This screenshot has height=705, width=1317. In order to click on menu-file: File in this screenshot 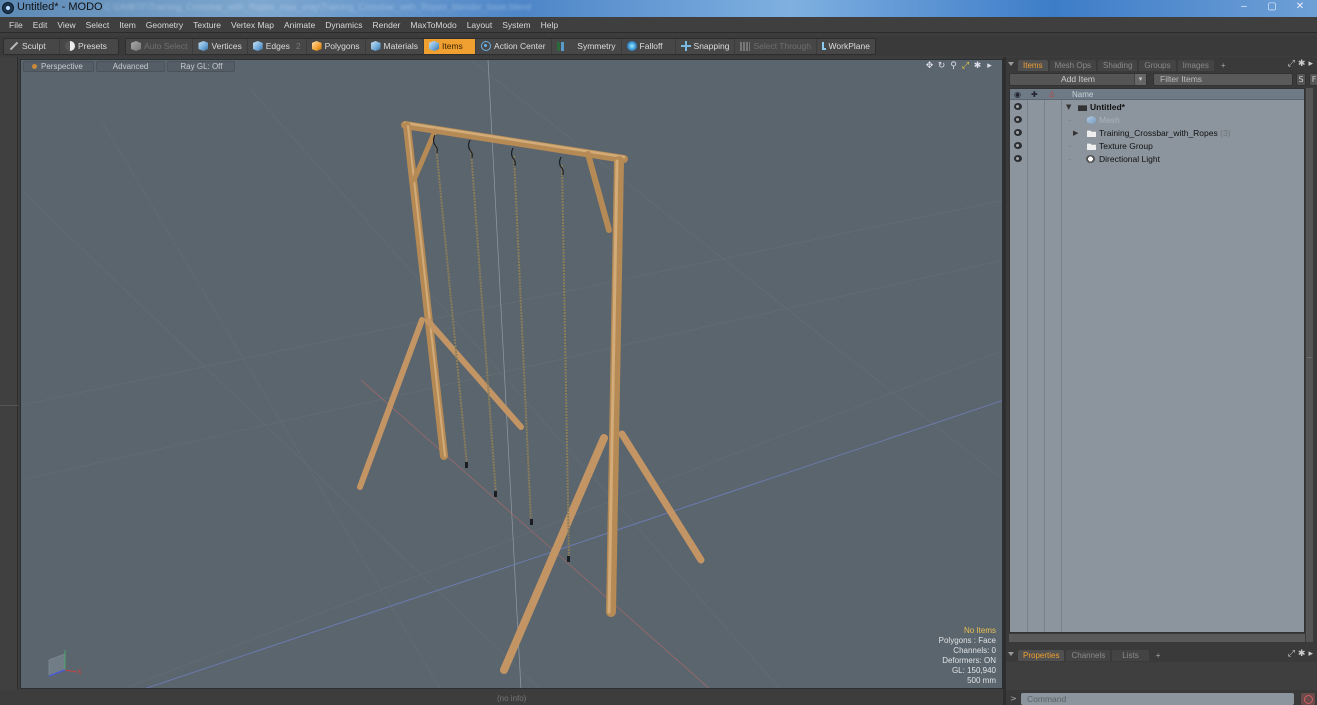, I will do `click(16, 25)`.